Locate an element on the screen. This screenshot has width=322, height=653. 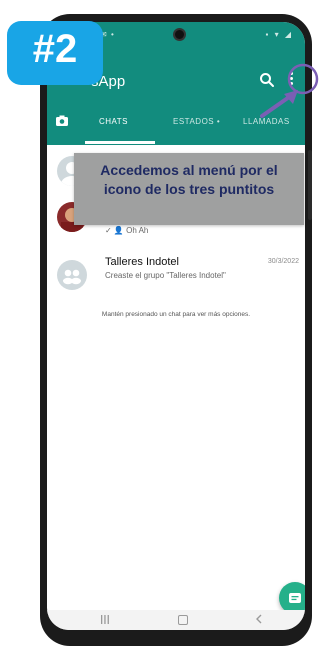
status-bar-right: ▪ ▾ ◢ is located at coordinates (279, 34).